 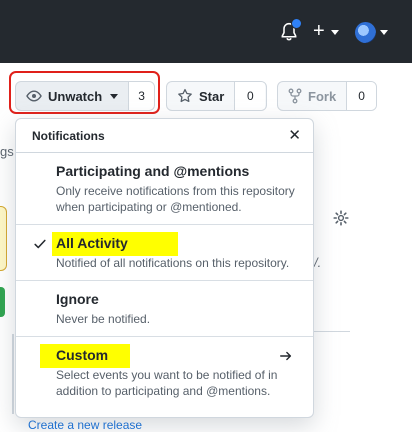 What do you see at coordinates (361, 96) in the screenshot?
I see `forks-count: 0` at bounding box center [361, 96].